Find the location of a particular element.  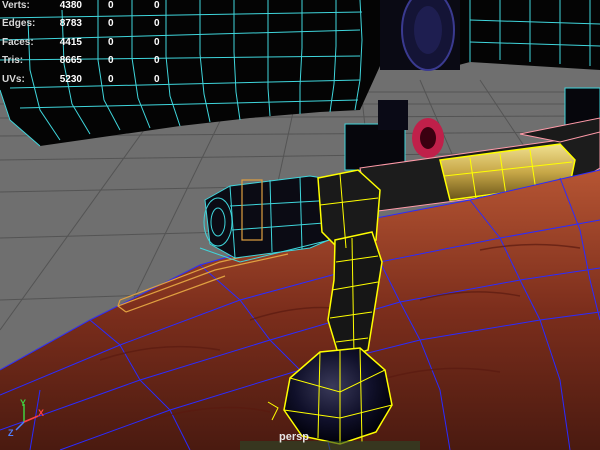

hud-row-tris: Tris: 8665 0 0 is located at coordinates (85, 62).